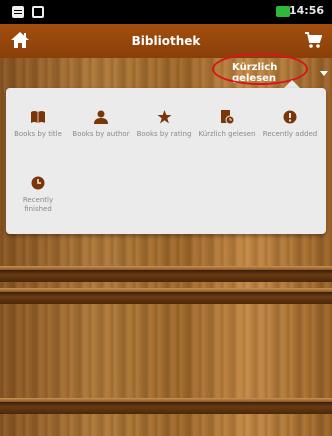 The width and height of the screenshot is (332, 436). What do you see at coordinates (38, 183) in the screenshot?
I see `clock-icon` at bounding box center [38, 183].